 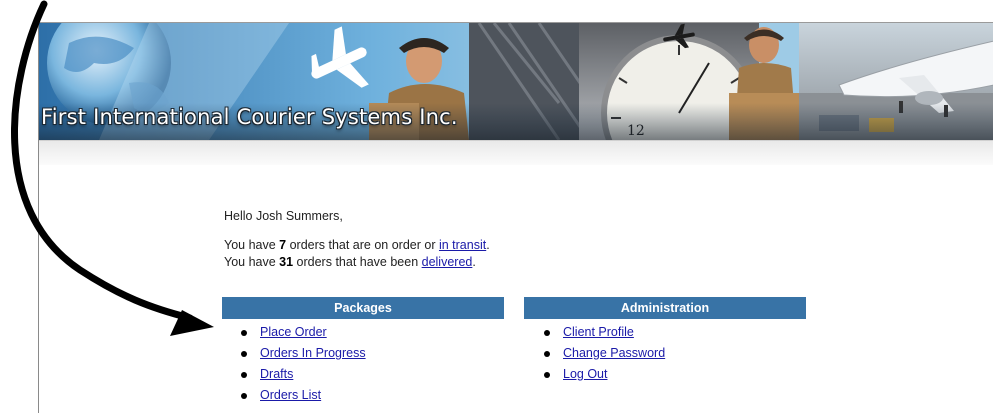 I want to click on orders-in-progress-link: Orders In Progress, so click(x=313, y=353).